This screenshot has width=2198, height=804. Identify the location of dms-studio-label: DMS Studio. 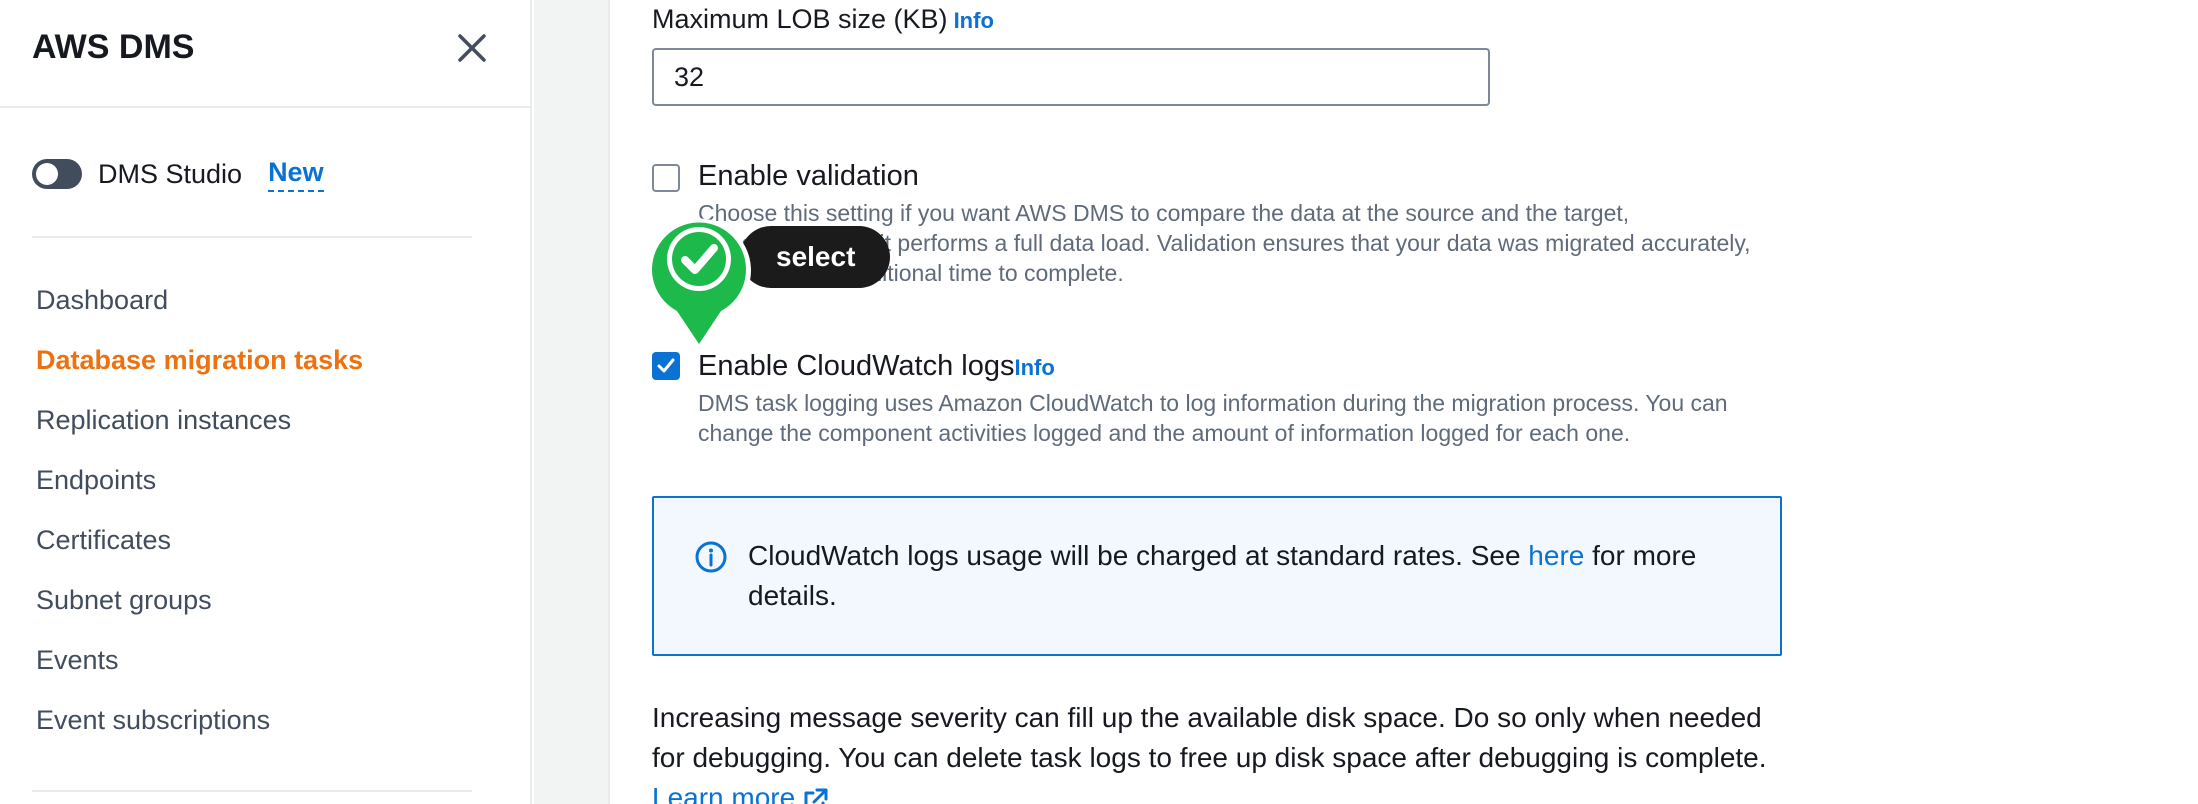
(170, 173).